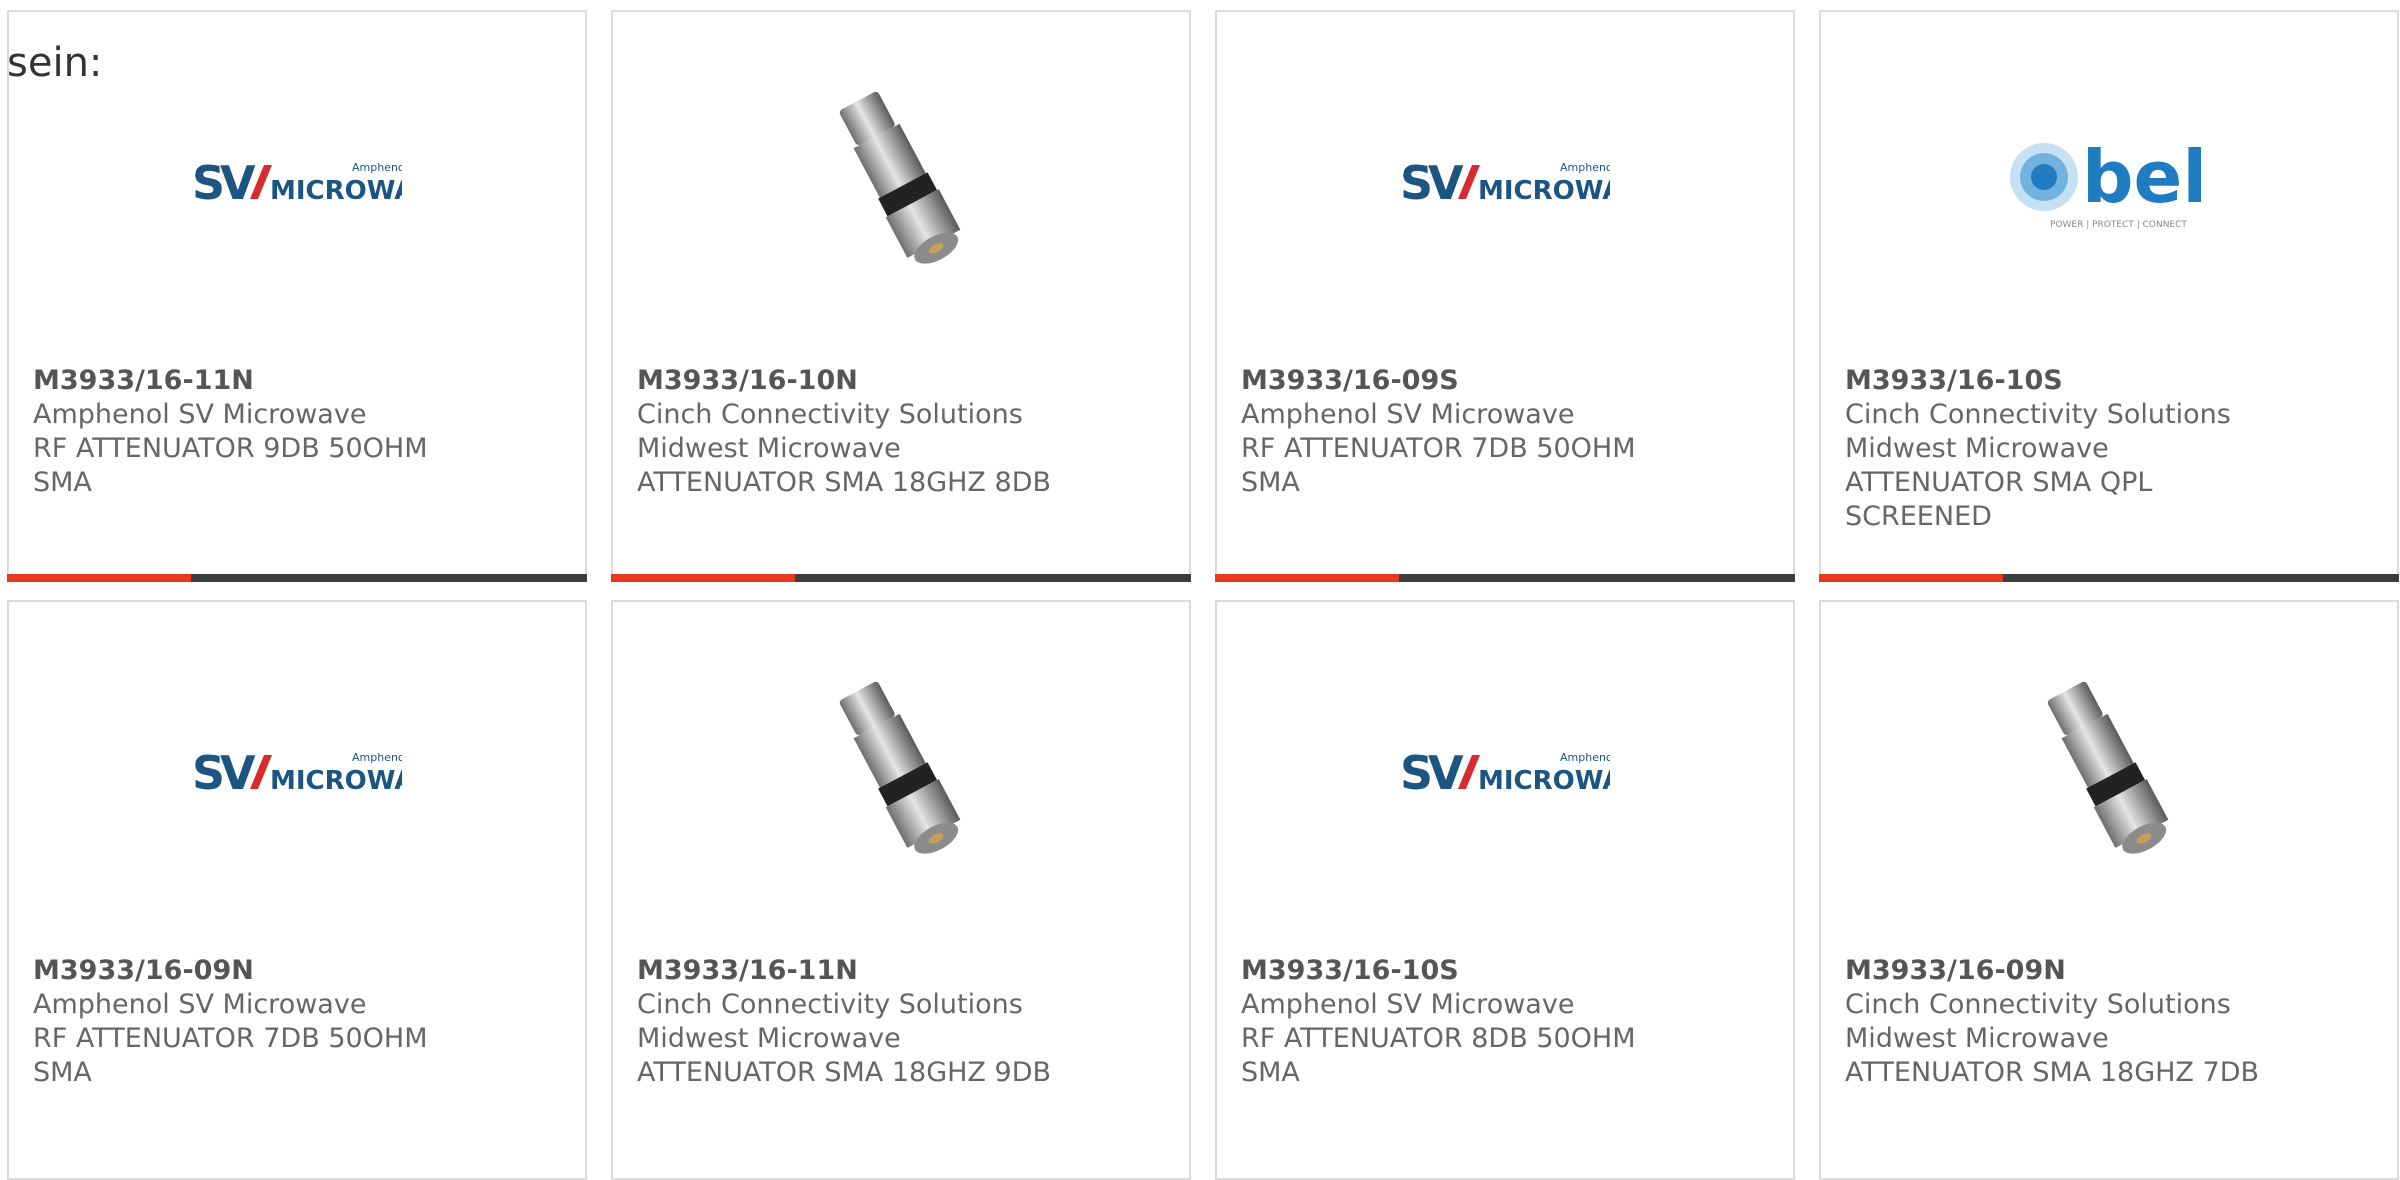 This screenshot has height=1180, width=2400. What do you see at coordinates (2118, 225) in the screenshot?
I see `svg-text: POWER | PROTECT | CONNECT` at bounding box center [2118, 225].